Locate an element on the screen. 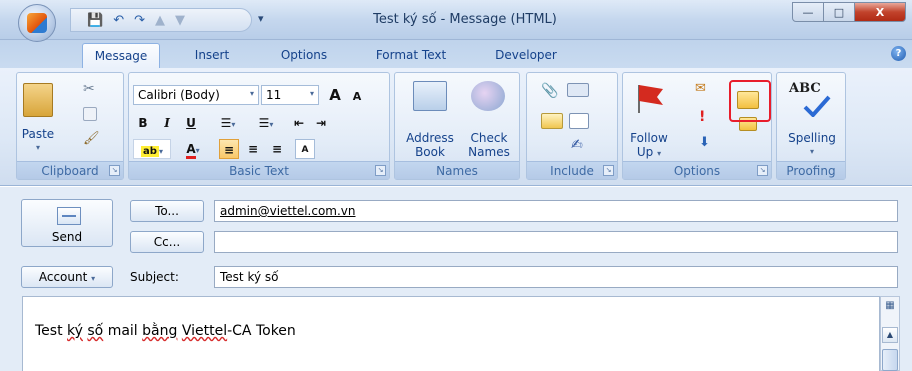 The width and height of the screenshot is (912, 371). high-importance-icon: ! is located at coordinates (702, 117).